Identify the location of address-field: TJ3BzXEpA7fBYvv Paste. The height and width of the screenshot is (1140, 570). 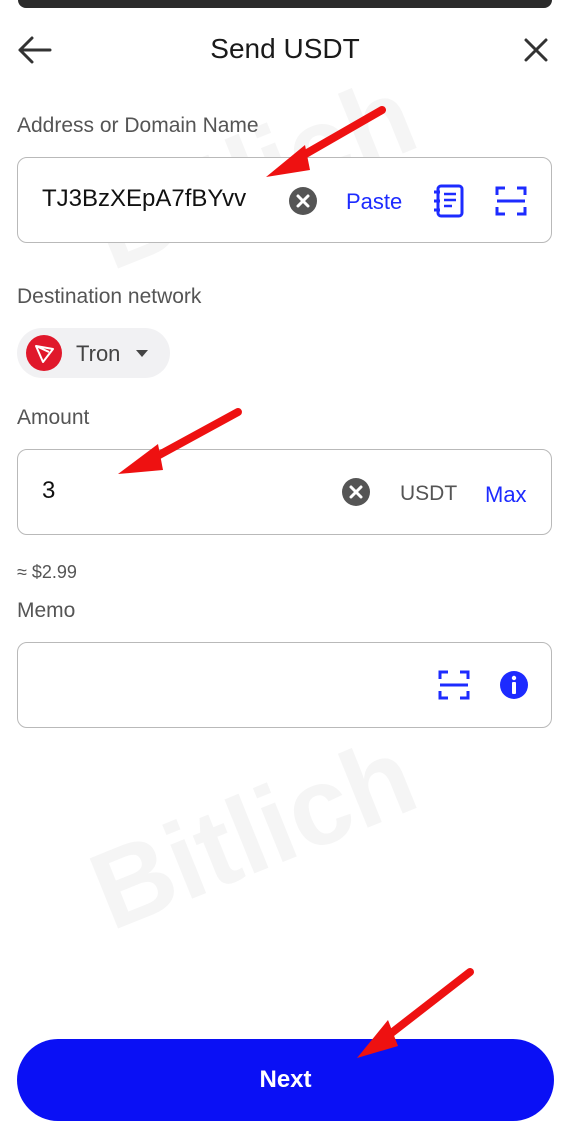
(284, 200).